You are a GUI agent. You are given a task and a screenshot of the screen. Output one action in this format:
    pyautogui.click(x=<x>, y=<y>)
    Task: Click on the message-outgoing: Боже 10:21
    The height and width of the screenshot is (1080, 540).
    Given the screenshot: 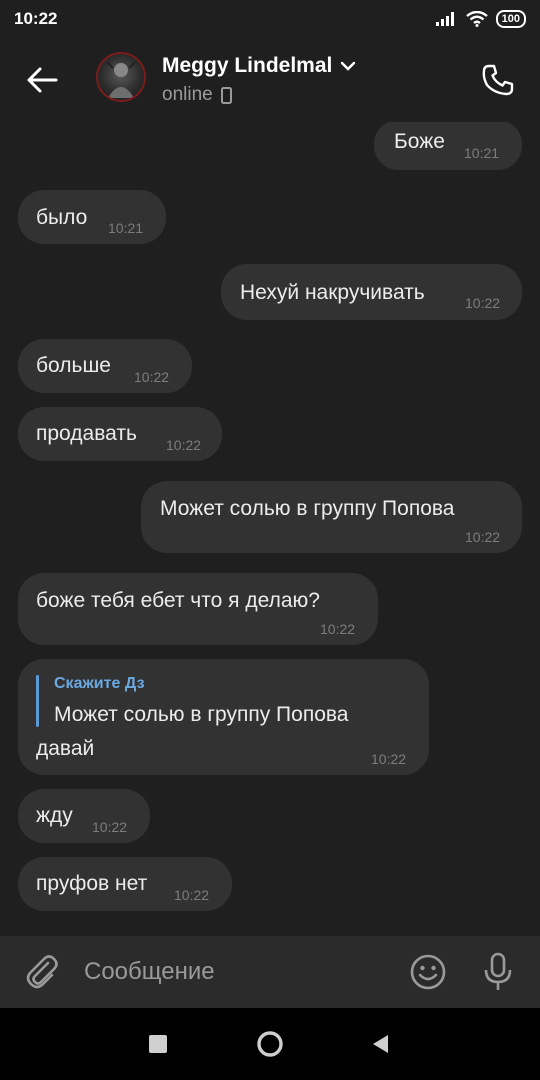 What is the action you would take?
    pyautogui.click(x=448, y=146)
    